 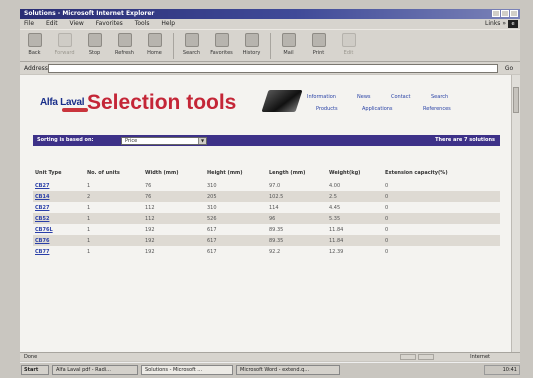 I want to click on close-button, so click(x=514, y=13).